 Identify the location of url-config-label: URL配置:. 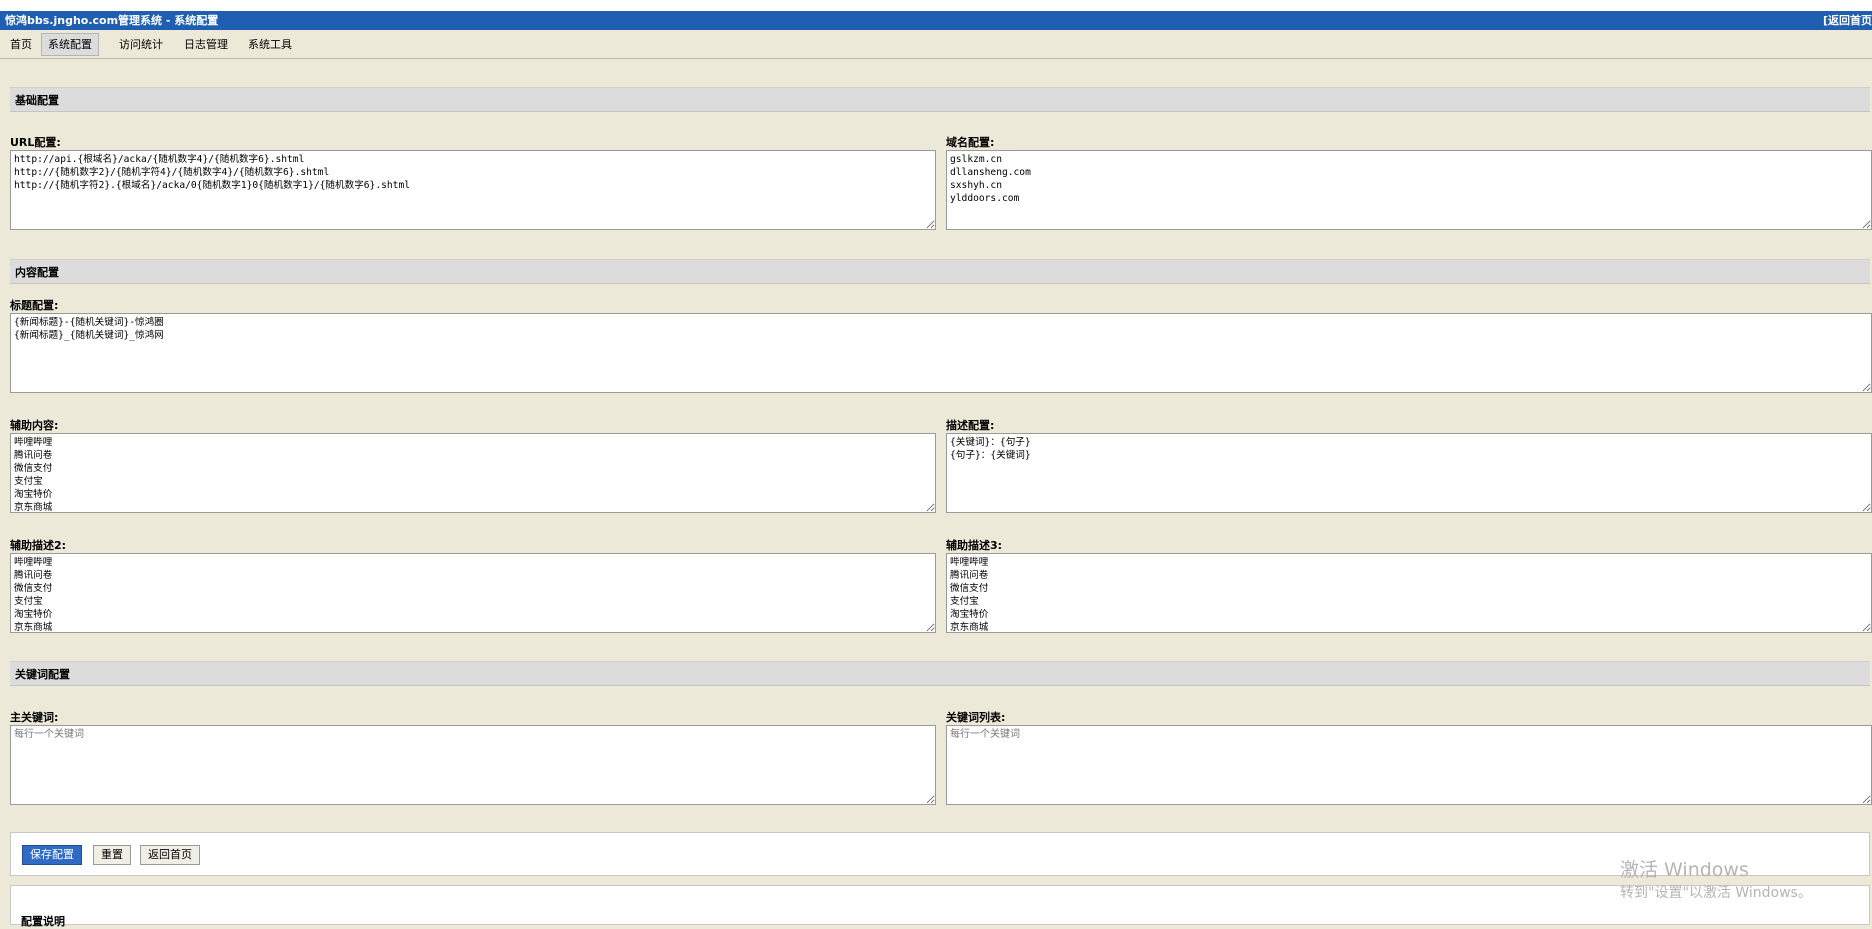
(35, 142).